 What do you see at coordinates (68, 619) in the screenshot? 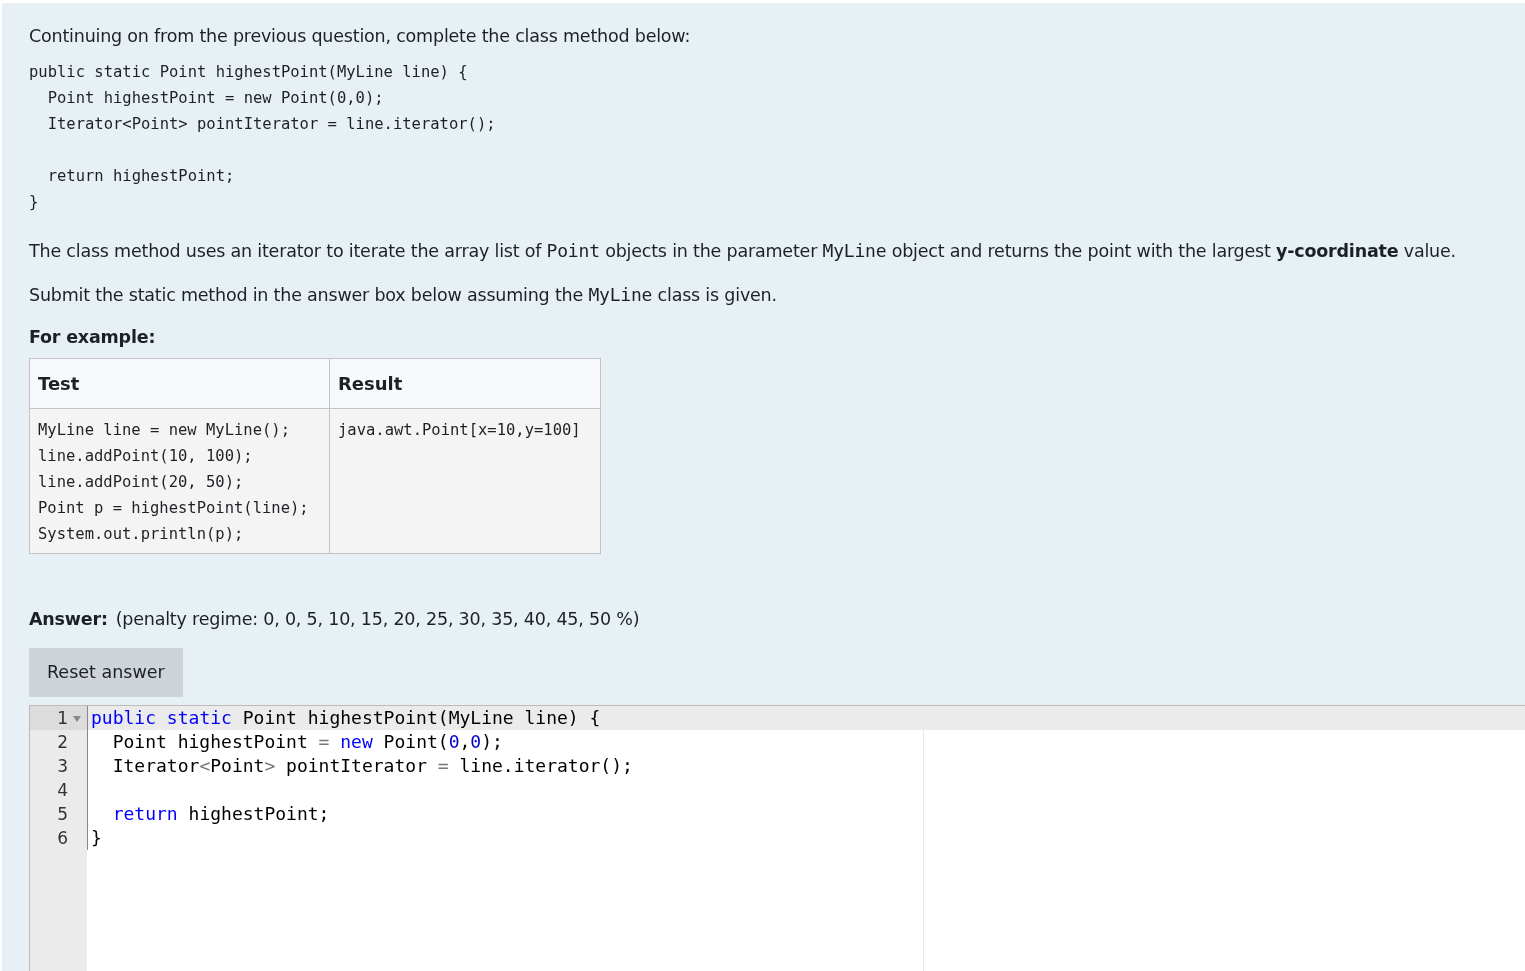
I see `answer-label: Answer:` at bounding box center [68, 619].